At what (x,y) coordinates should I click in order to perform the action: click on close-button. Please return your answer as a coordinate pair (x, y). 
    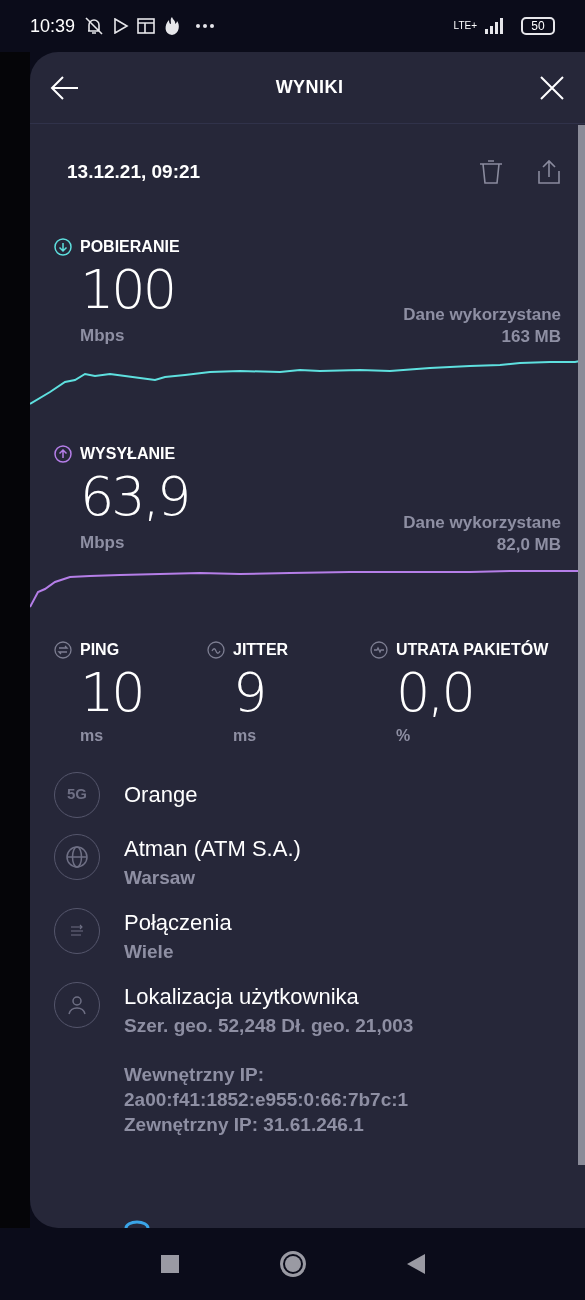
    Looking at the image, I should click on (552, 87).